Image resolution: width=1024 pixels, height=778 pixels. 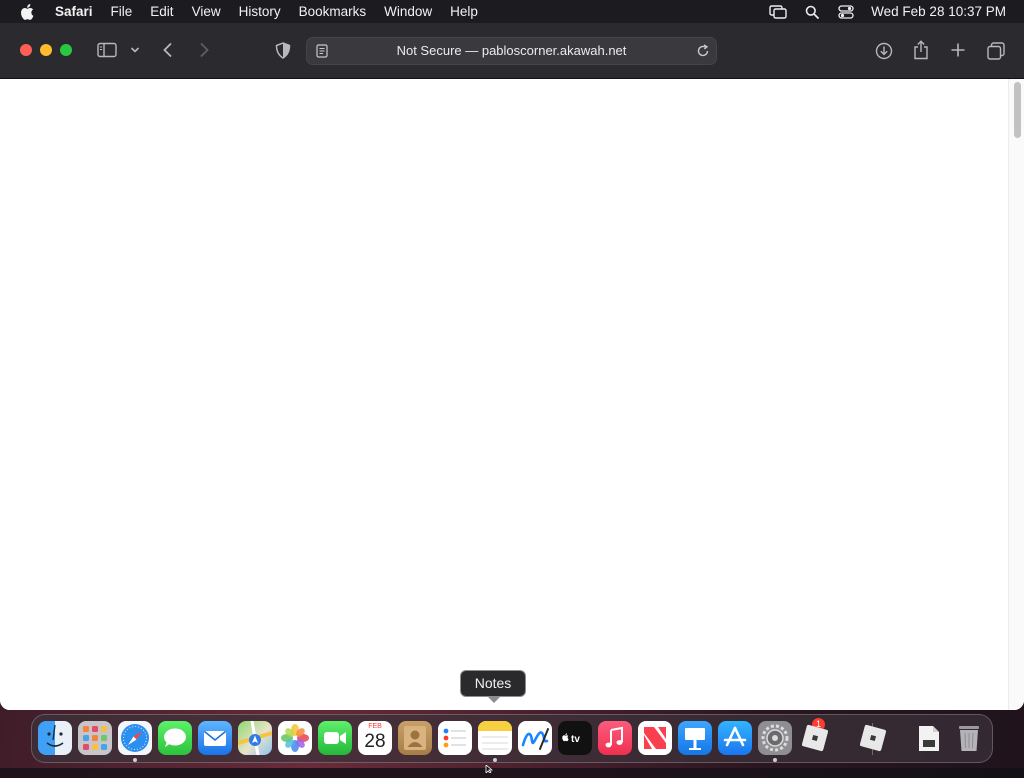 I want to click on svg-text: tv, so click(x=575, y=739).